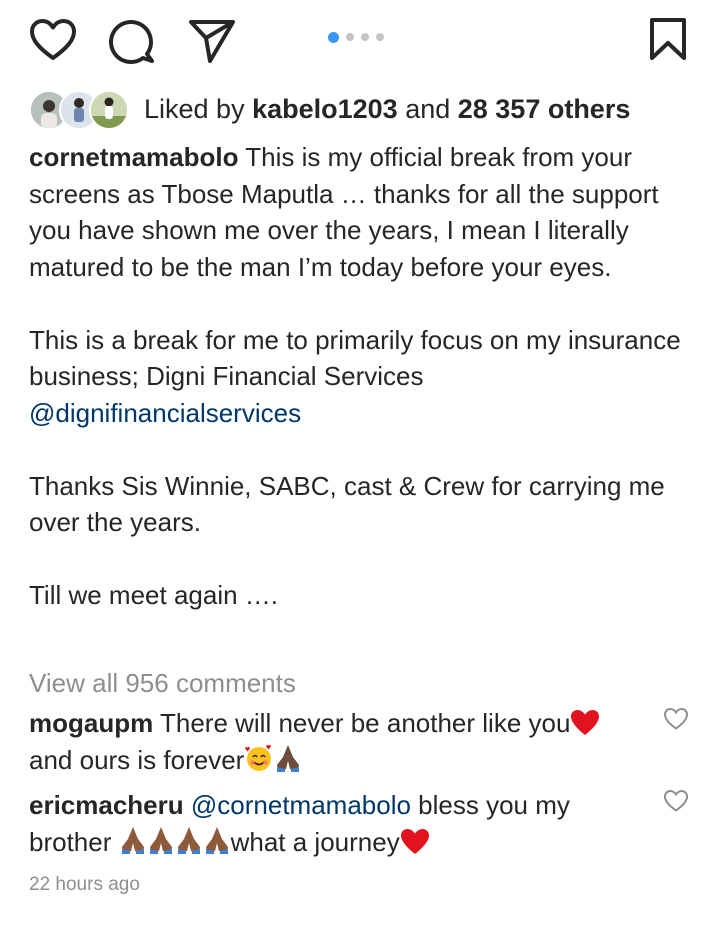 This screenshot has height=930, width=719. What do you see at coordinates (154, 595) in the screenshot?
I see `caption-text: Till we meet again ….` at bounding box center [154, 595].